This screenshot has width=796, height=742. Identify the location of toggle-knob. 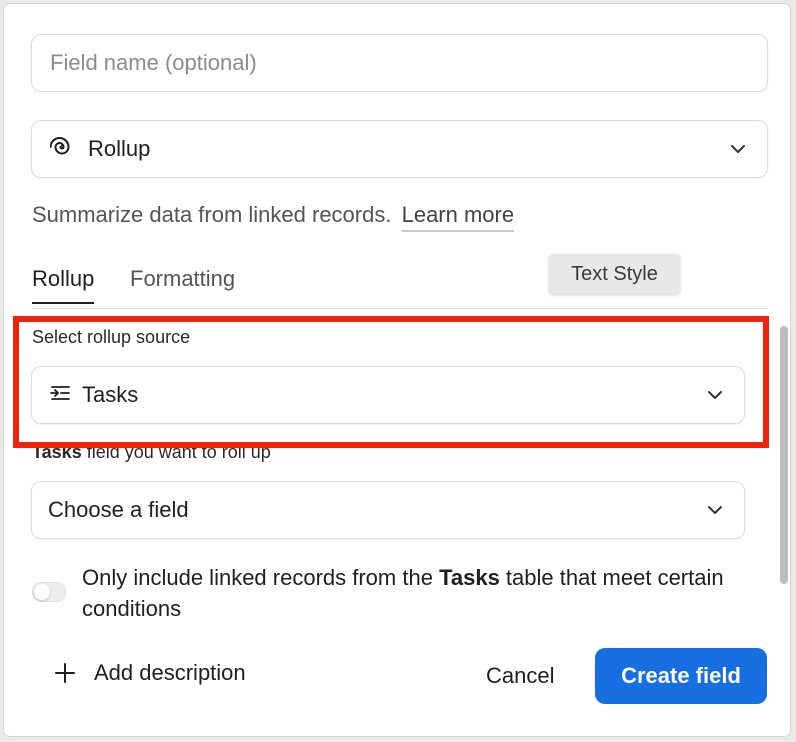
(42, 592).